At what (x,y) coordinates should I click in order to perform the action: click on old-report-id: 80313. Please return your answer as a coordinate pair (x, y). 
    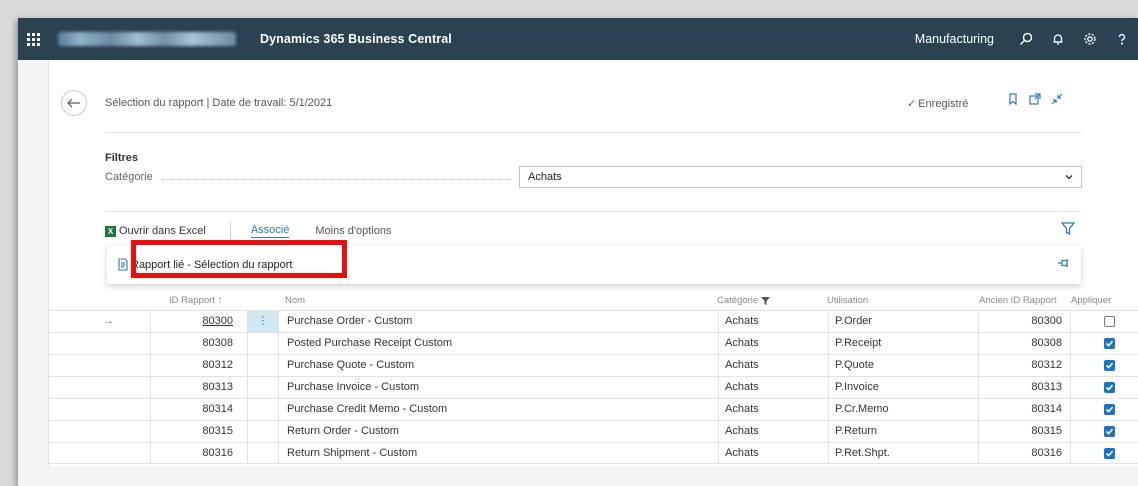
    Looking at the image, I should click on (1024, 387).